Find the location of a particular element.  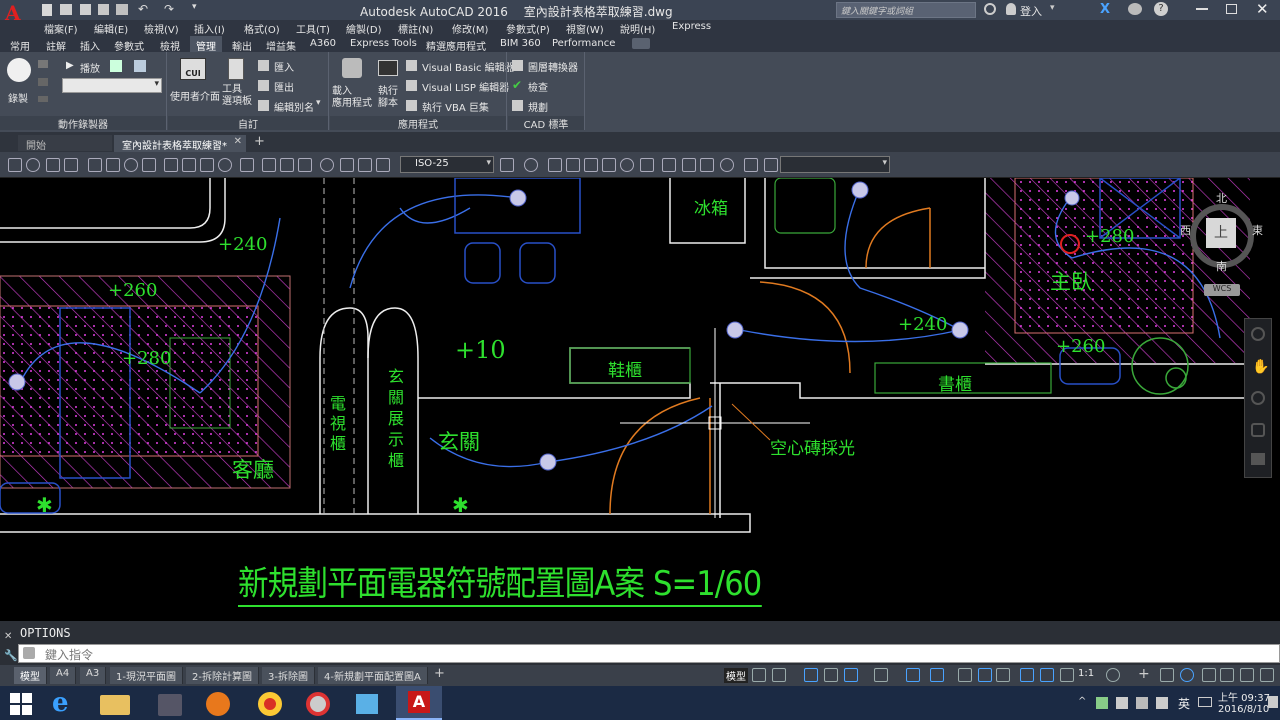

label-bookcase: 書櫃 is located at coordinates (955, 382).